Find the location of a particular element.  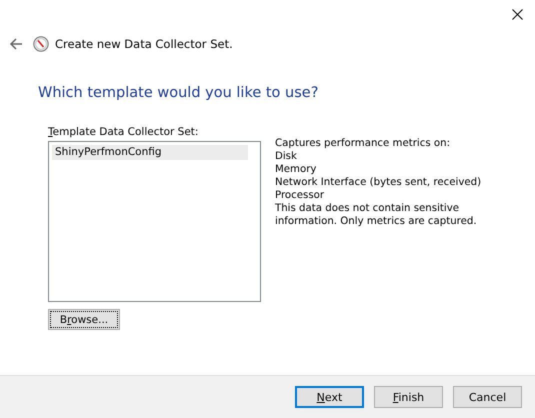

dialog-button: Finish is located at coordinates (408, 397).